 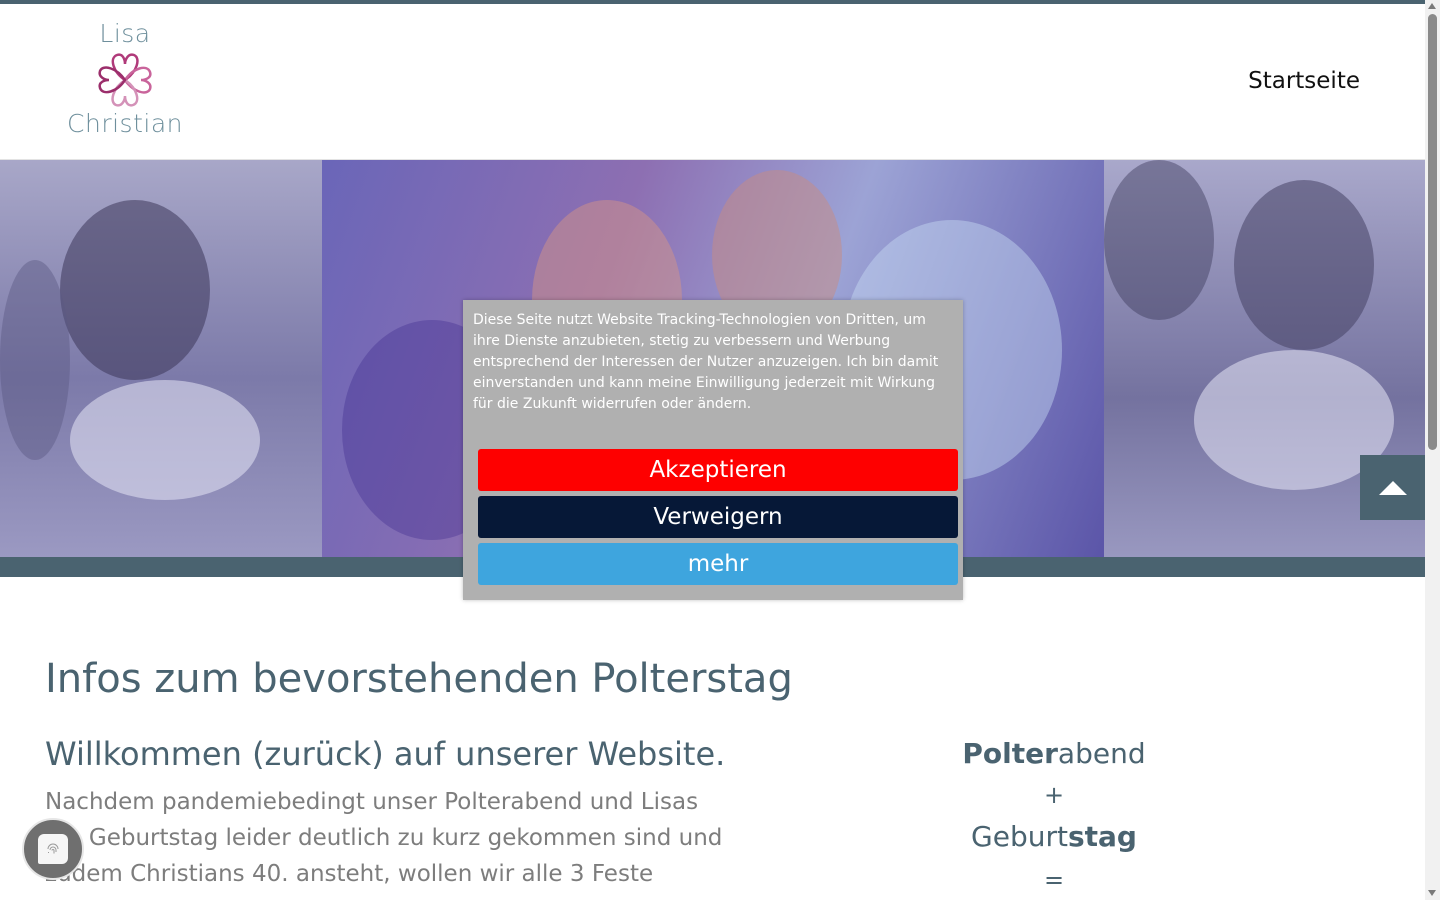 What do you see at coordinates (1432, 6) in the screenshot?
I see `scroll-up-arrow-icon` at bounding box center [1432, 6].